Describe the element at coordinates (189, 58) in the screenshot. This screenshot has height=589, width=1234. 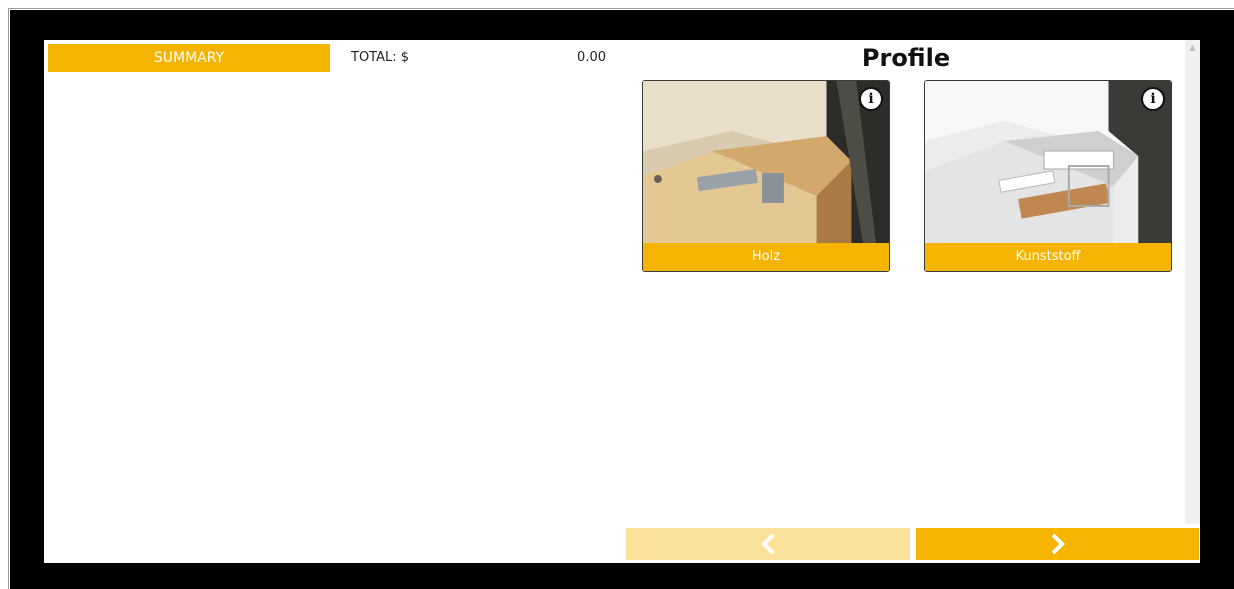
I see `summary-button: SUMMARY` at that location.